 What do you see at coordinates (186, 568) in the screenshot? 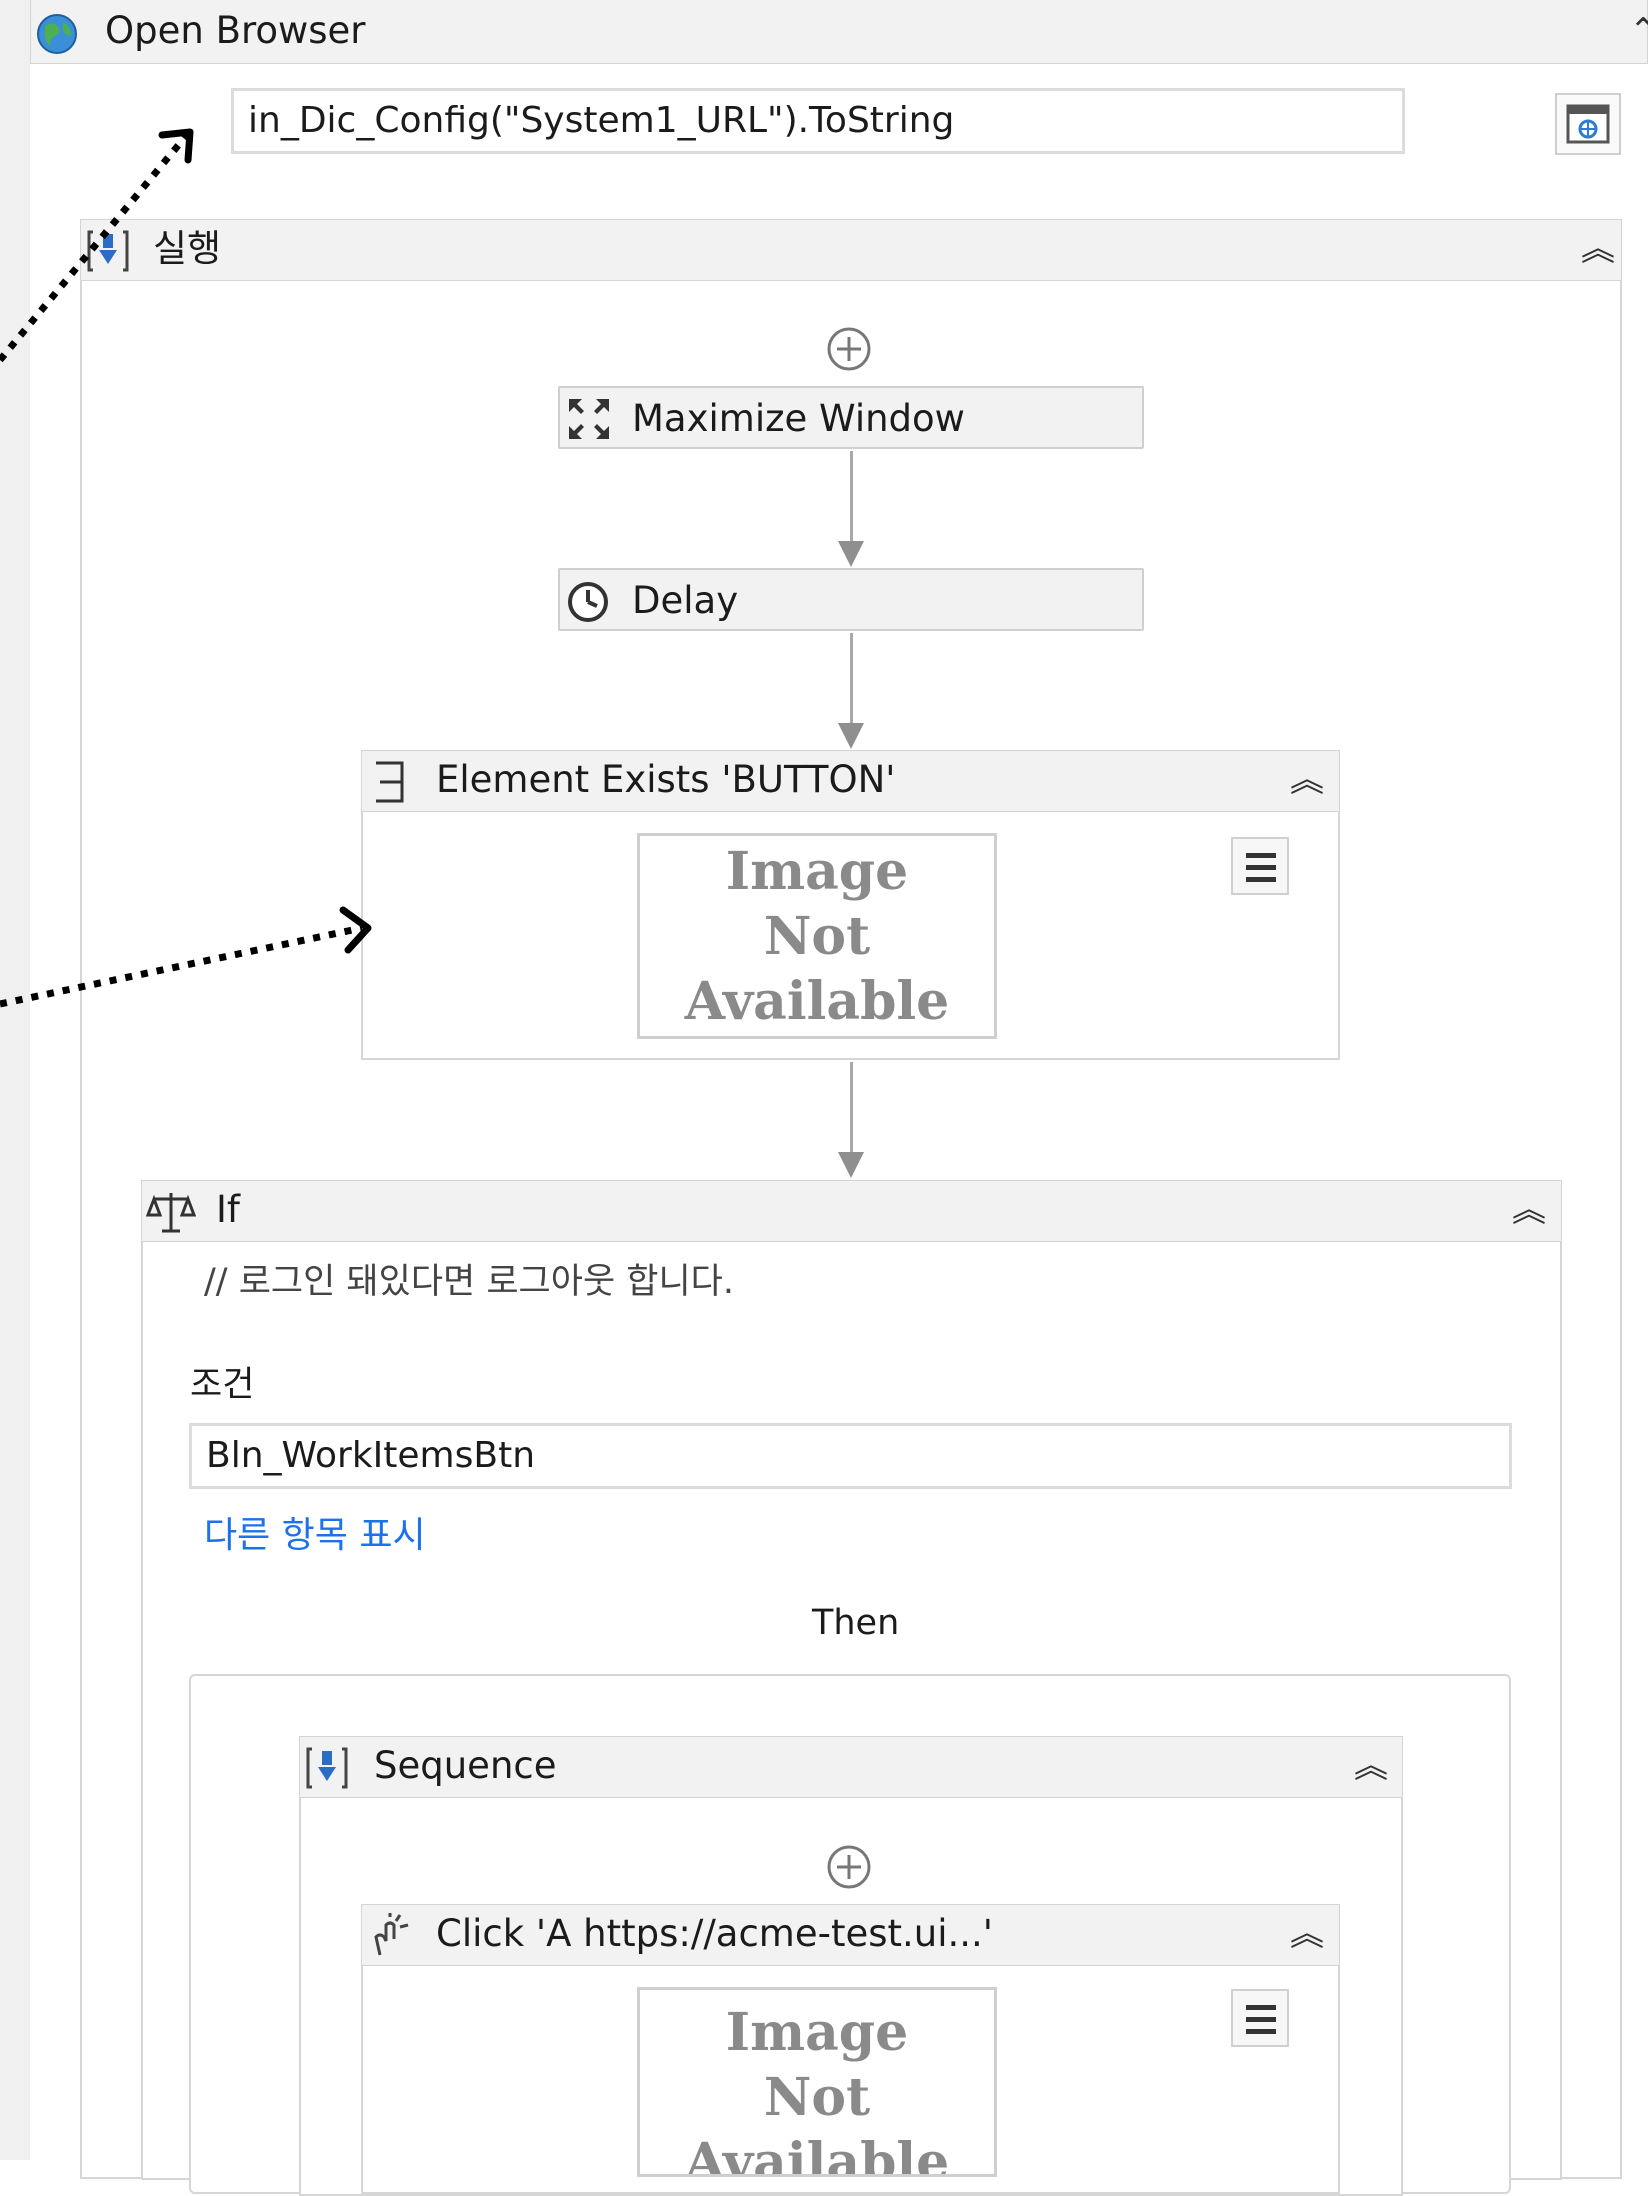
I see `annotation-arrows-overlay` at bounding box center [186, 568].